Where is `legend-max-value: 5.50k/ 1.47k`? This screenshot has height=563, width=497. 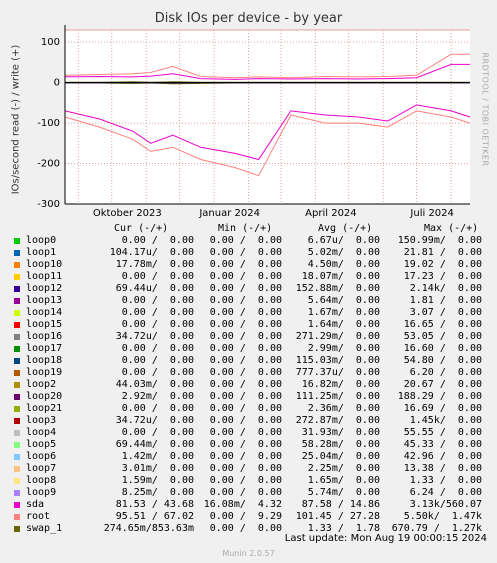 legend-max-value: 5.50k/ 1.47k is located at coordinates (442, 516).